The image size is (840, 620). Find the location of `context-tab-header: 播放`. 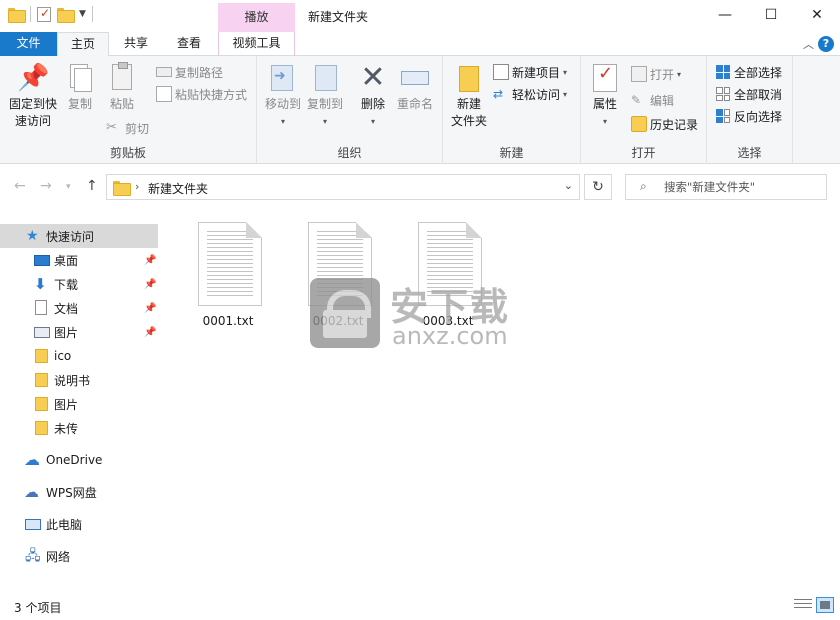

context-tab-header: 播放 is located at coordinates (256, 17).